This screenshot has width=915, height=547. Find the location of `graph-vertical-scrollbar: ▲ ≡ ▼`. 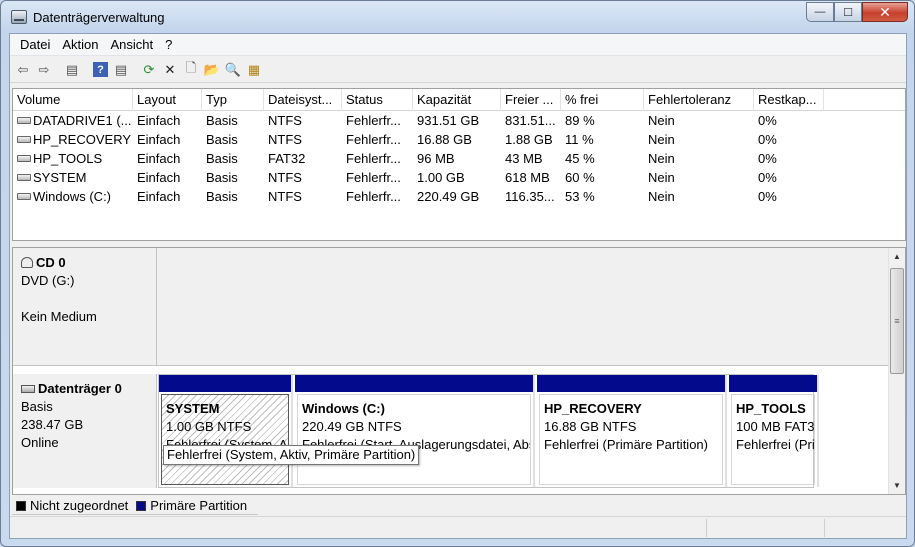

graph-vertical-scrollbar: ▲ ≡ ▼ is located at coordinates (896, 371).